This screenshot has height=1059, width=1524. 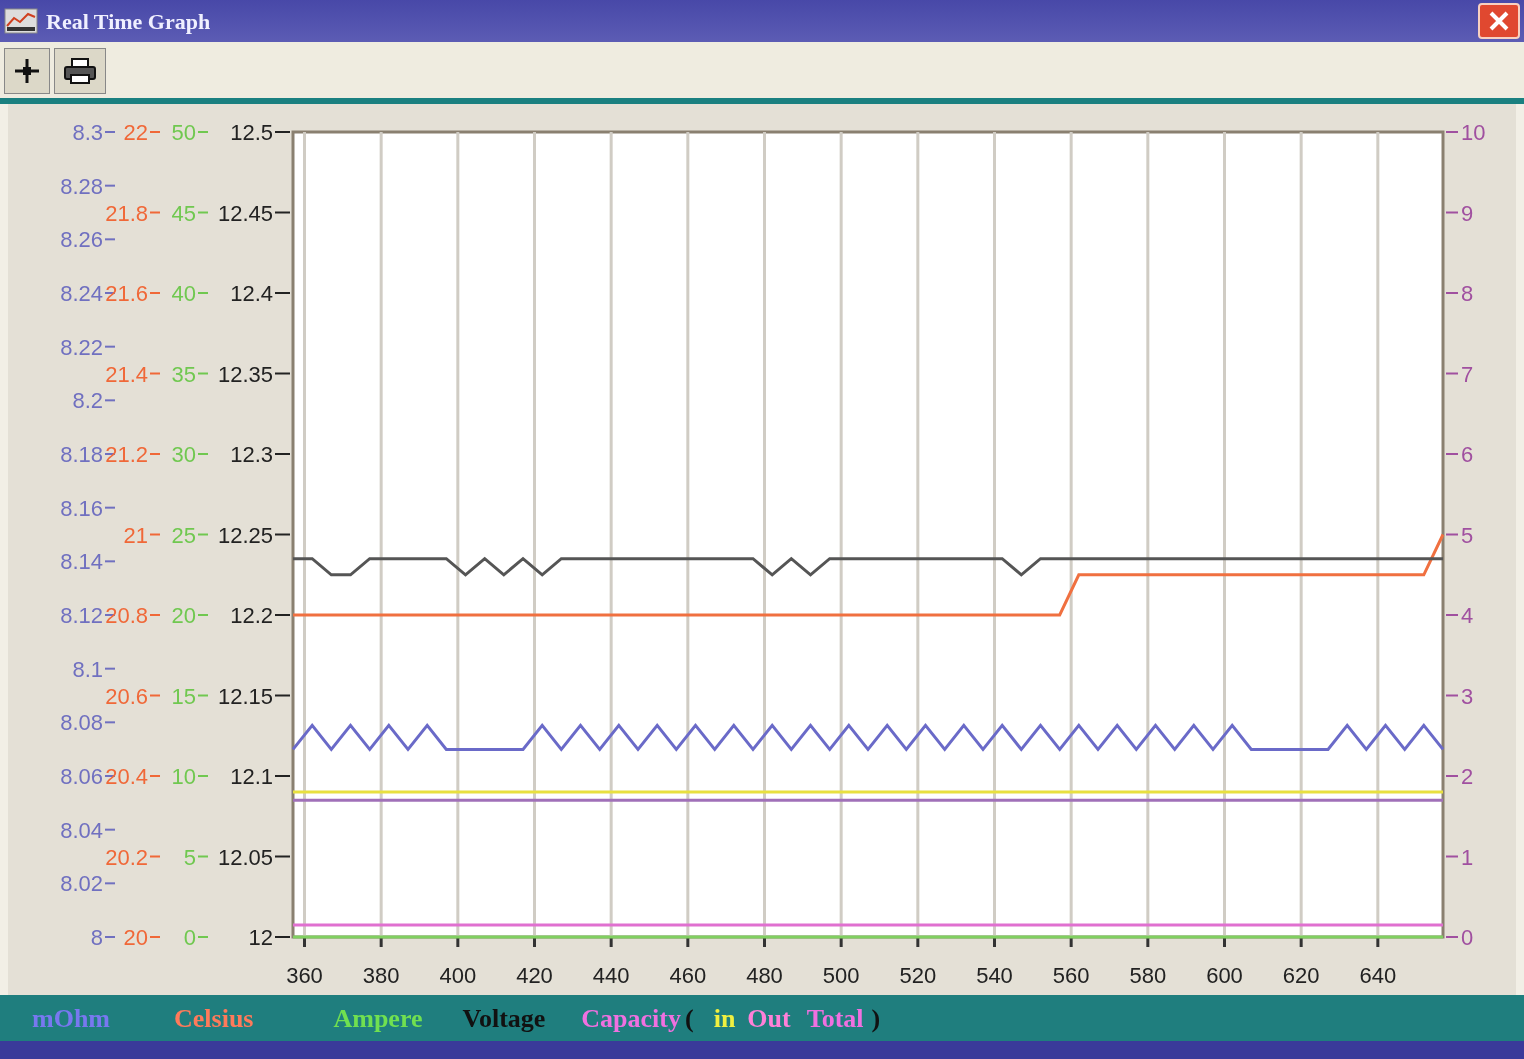 What do you see at coordinates (183, 293) in the screenshot?
I see `y-tick-label: 40` at bounding box center [183, 293].